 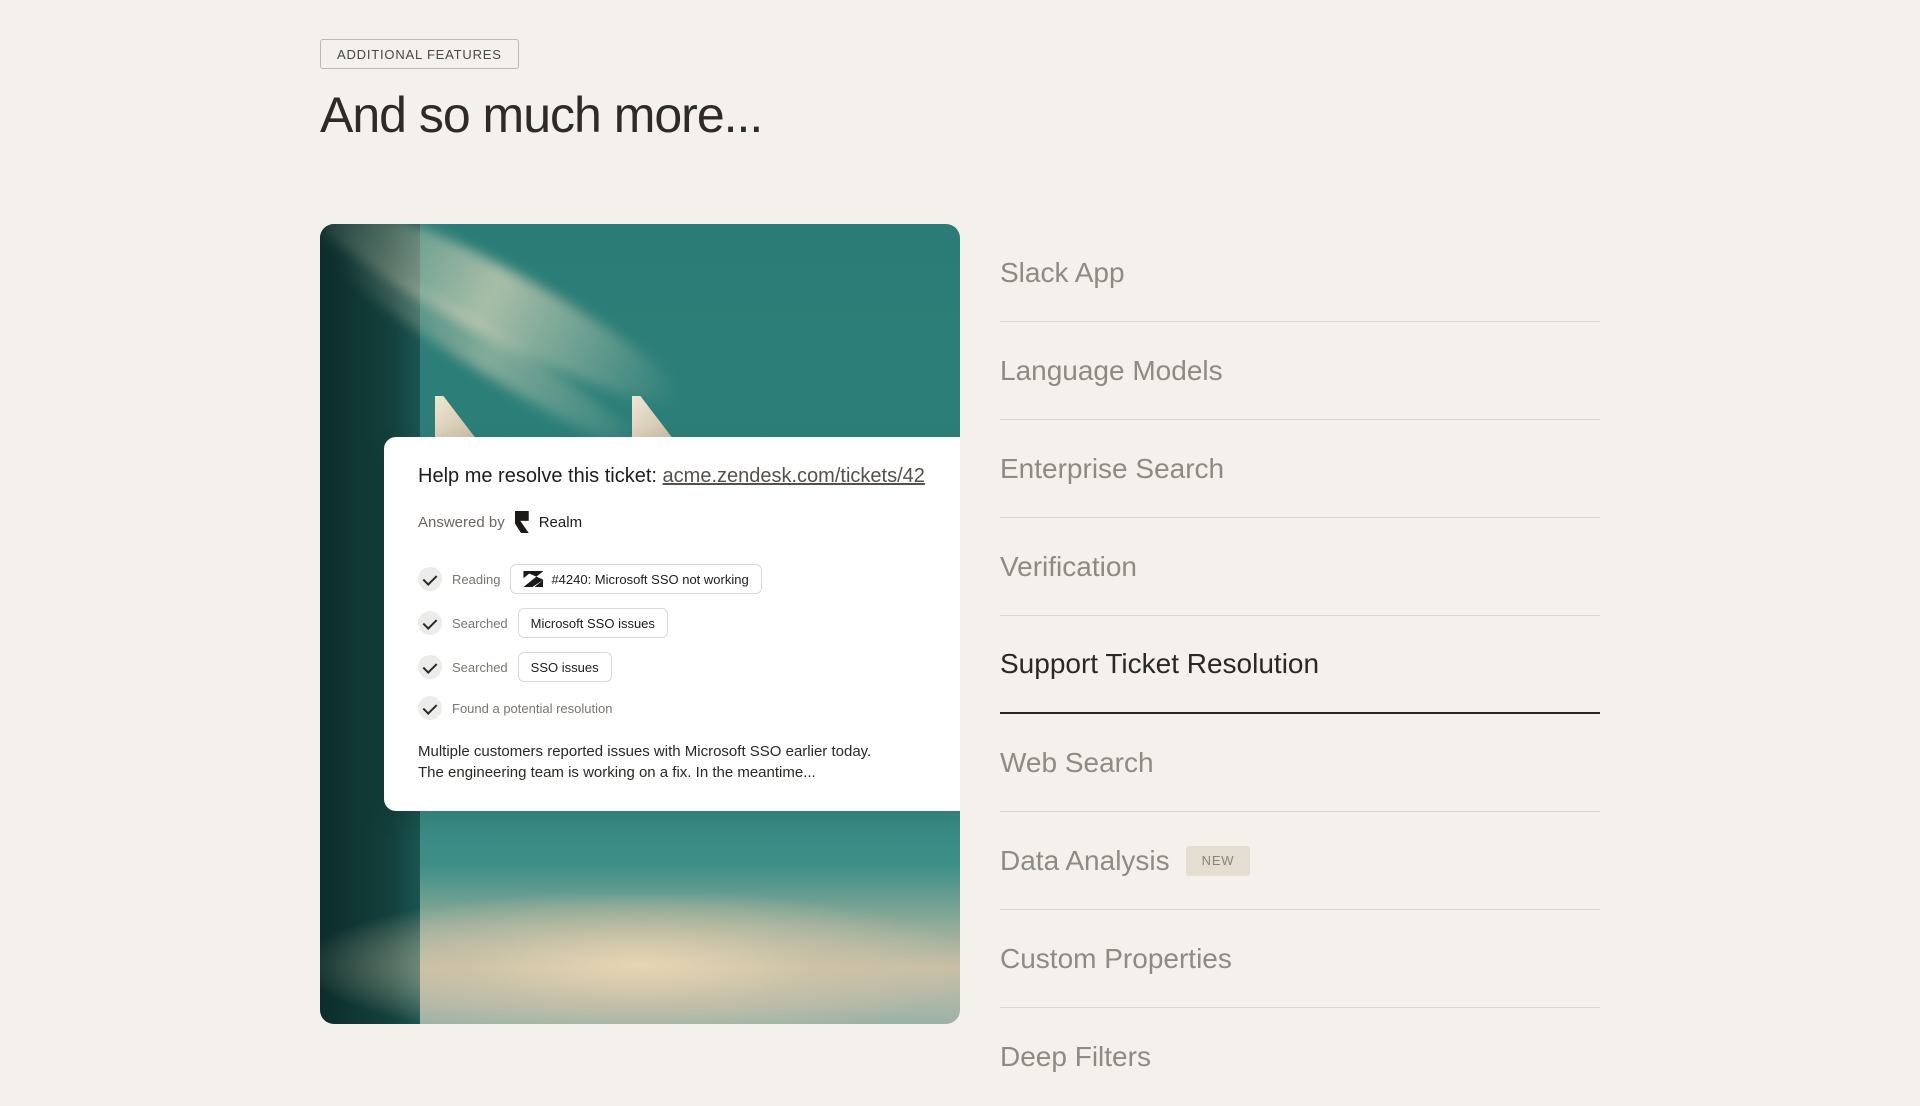 What do you see at coordinates (1300, 567) in the screenshot?
I see `feature-item-verification: Verification` at bounding box center [1300, 567].